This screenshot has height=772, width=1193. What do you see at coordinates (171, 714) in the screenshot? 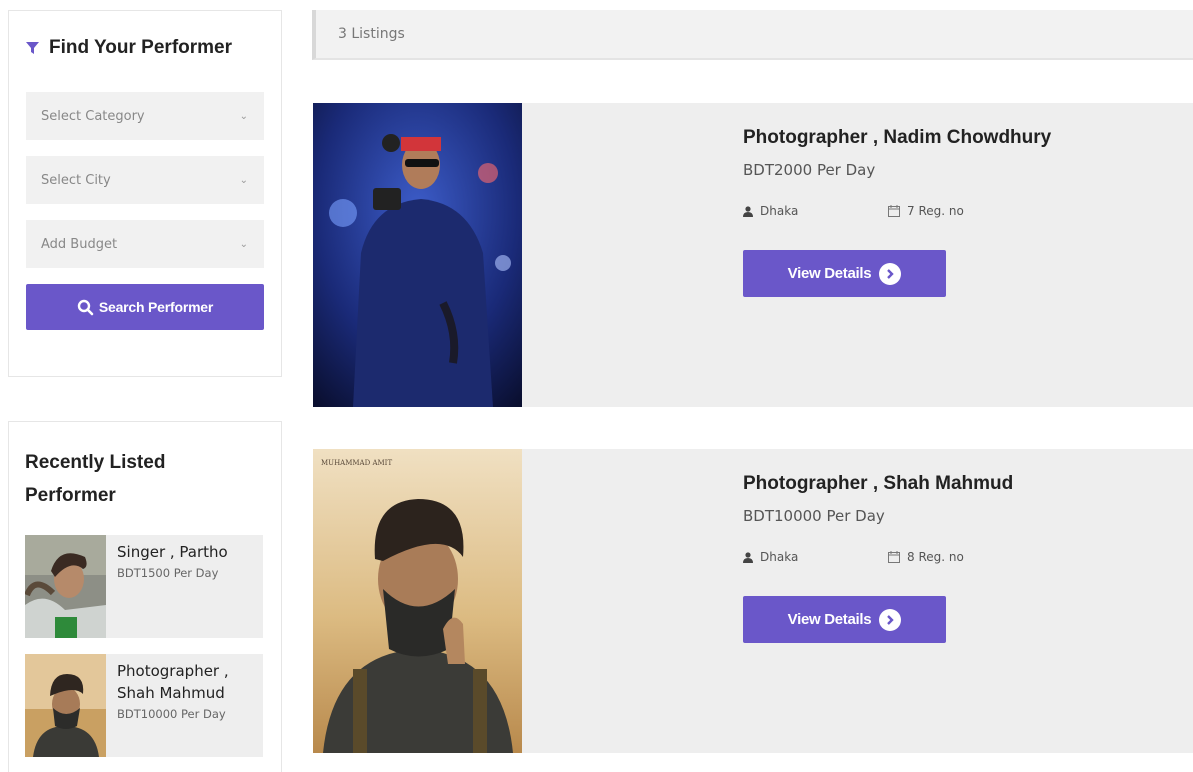
I see `recent-item-price: BDT10000 Per Day` at bounding box center [171, 714].